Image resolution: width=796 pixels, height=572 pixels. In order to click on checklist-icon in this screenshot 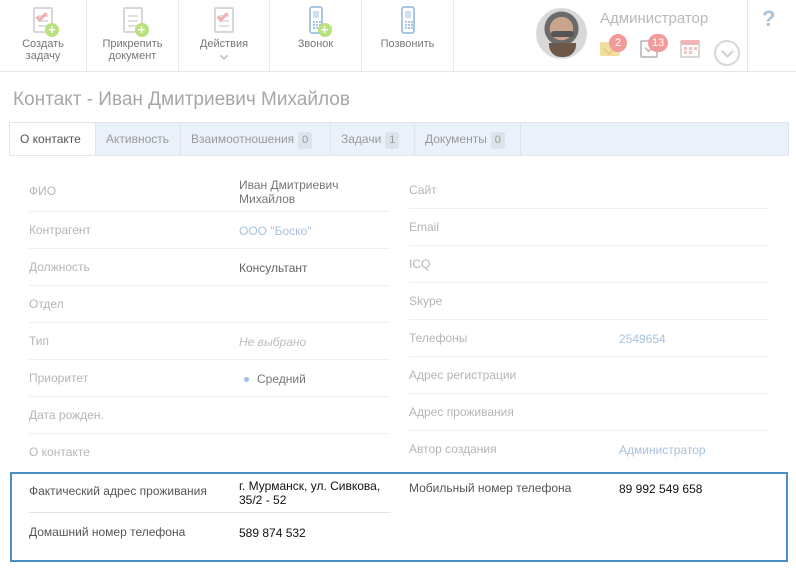, I will do `click(224, 21)`.